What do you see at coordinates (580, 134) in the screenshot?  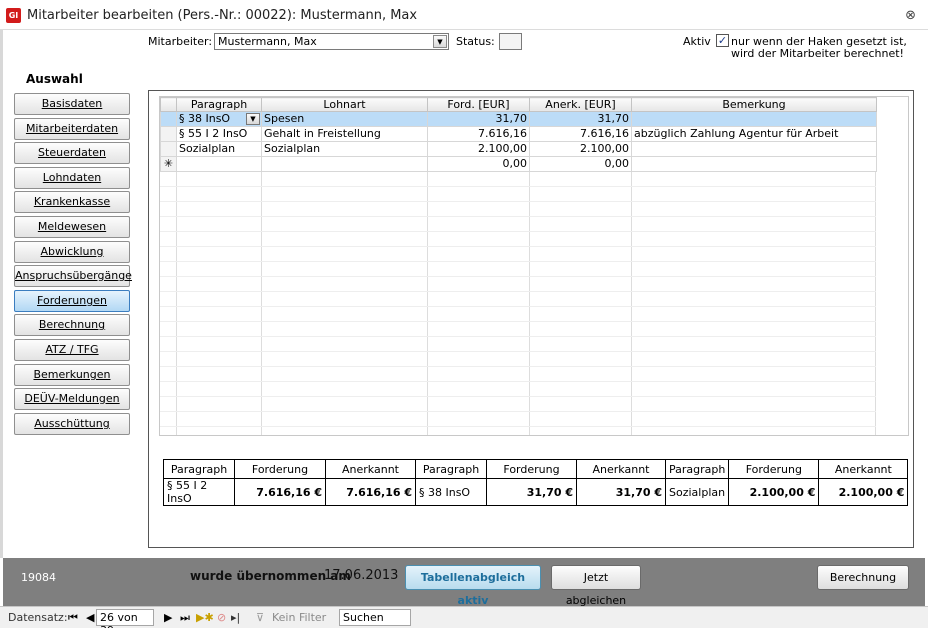 I see `anerk-cell: 7.616,16` at bounding box center [580, 134].